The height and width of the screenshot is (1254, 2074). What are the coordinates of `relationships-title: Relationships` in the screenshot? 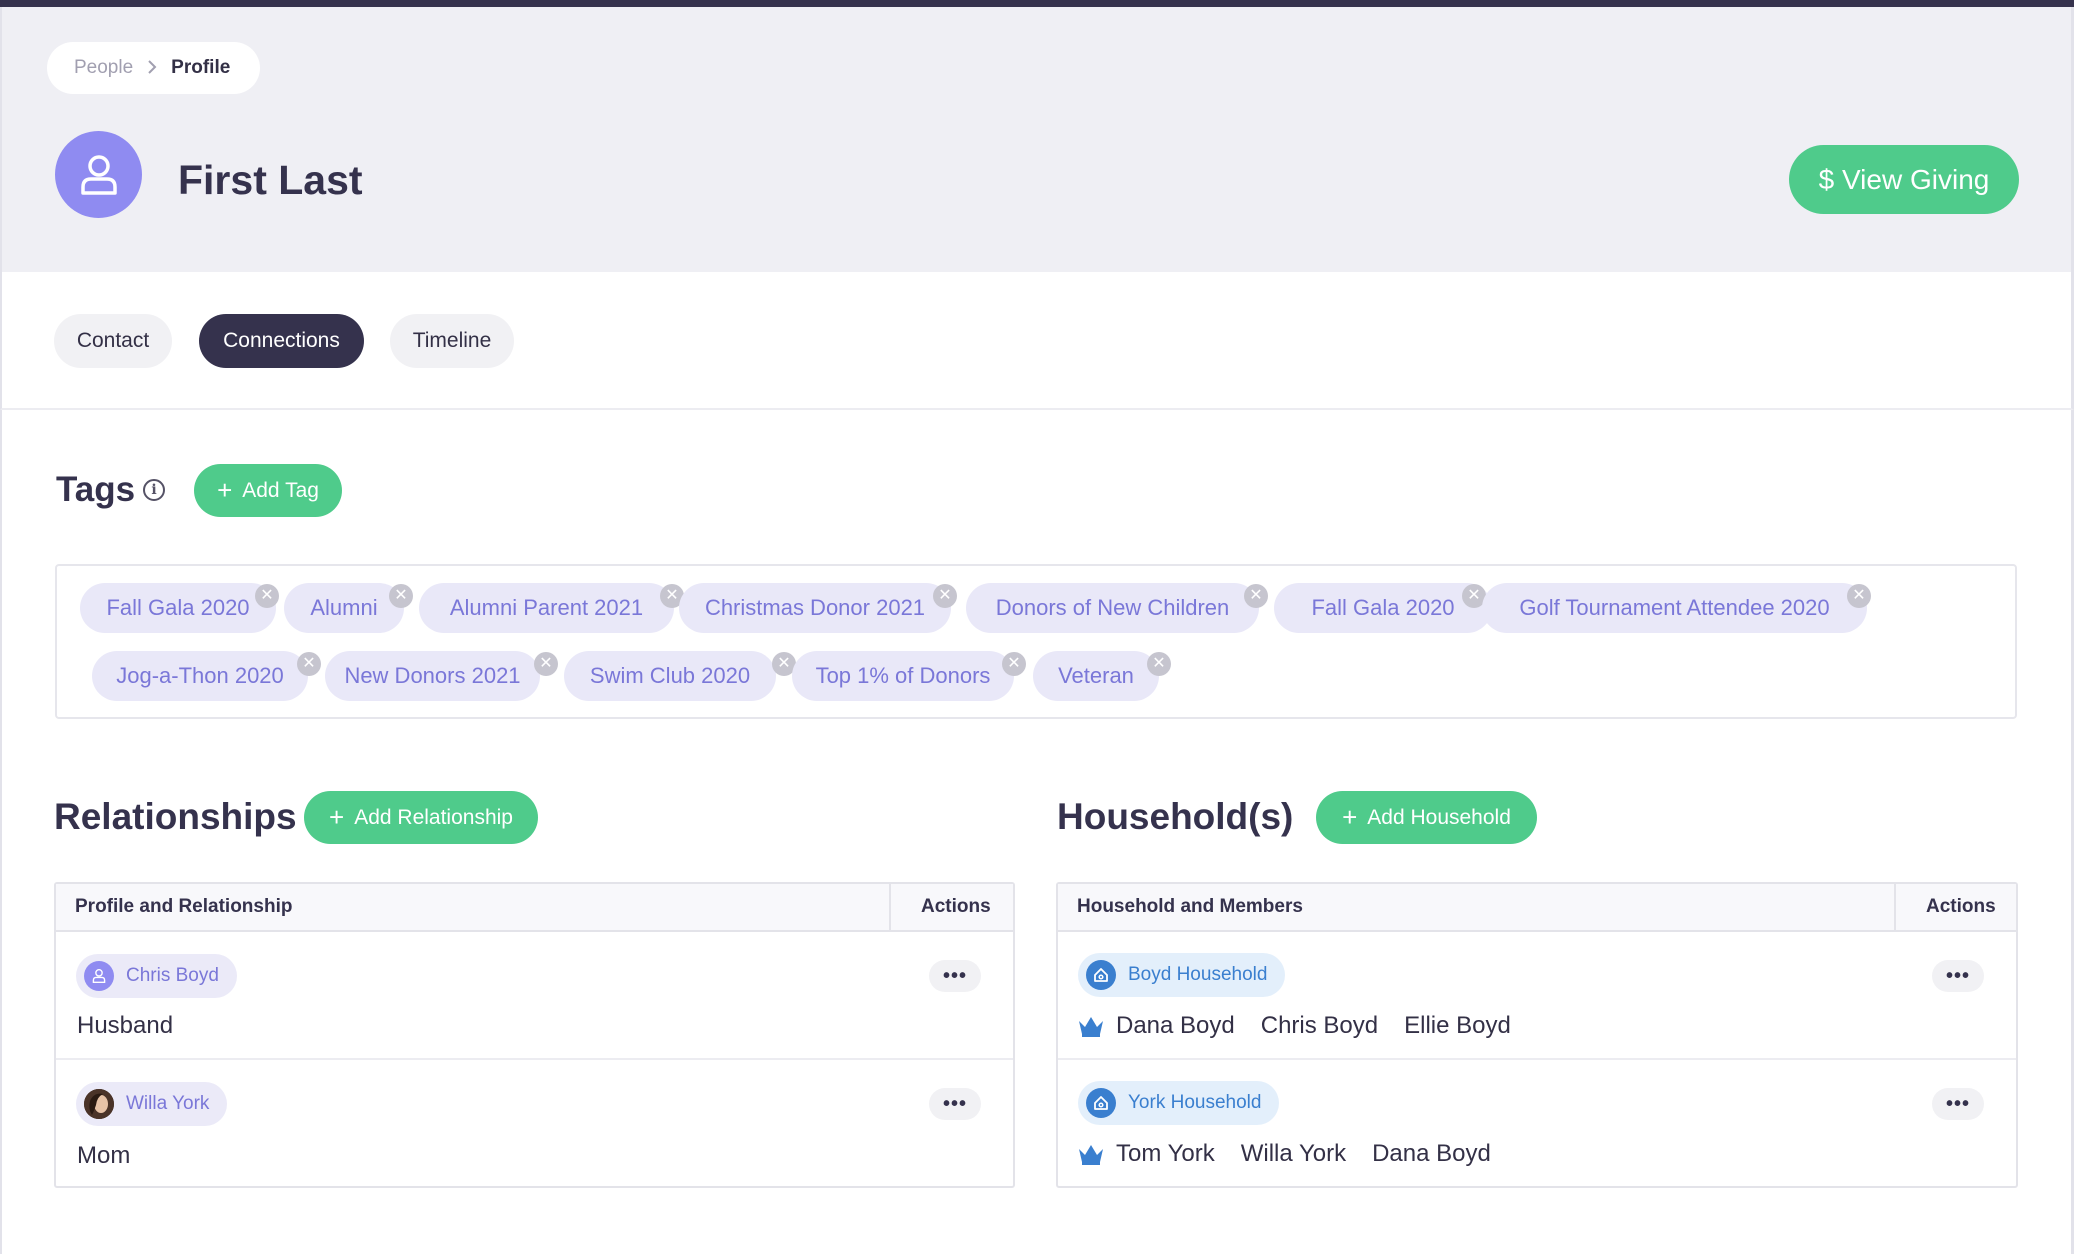 It's located at (175, 816).